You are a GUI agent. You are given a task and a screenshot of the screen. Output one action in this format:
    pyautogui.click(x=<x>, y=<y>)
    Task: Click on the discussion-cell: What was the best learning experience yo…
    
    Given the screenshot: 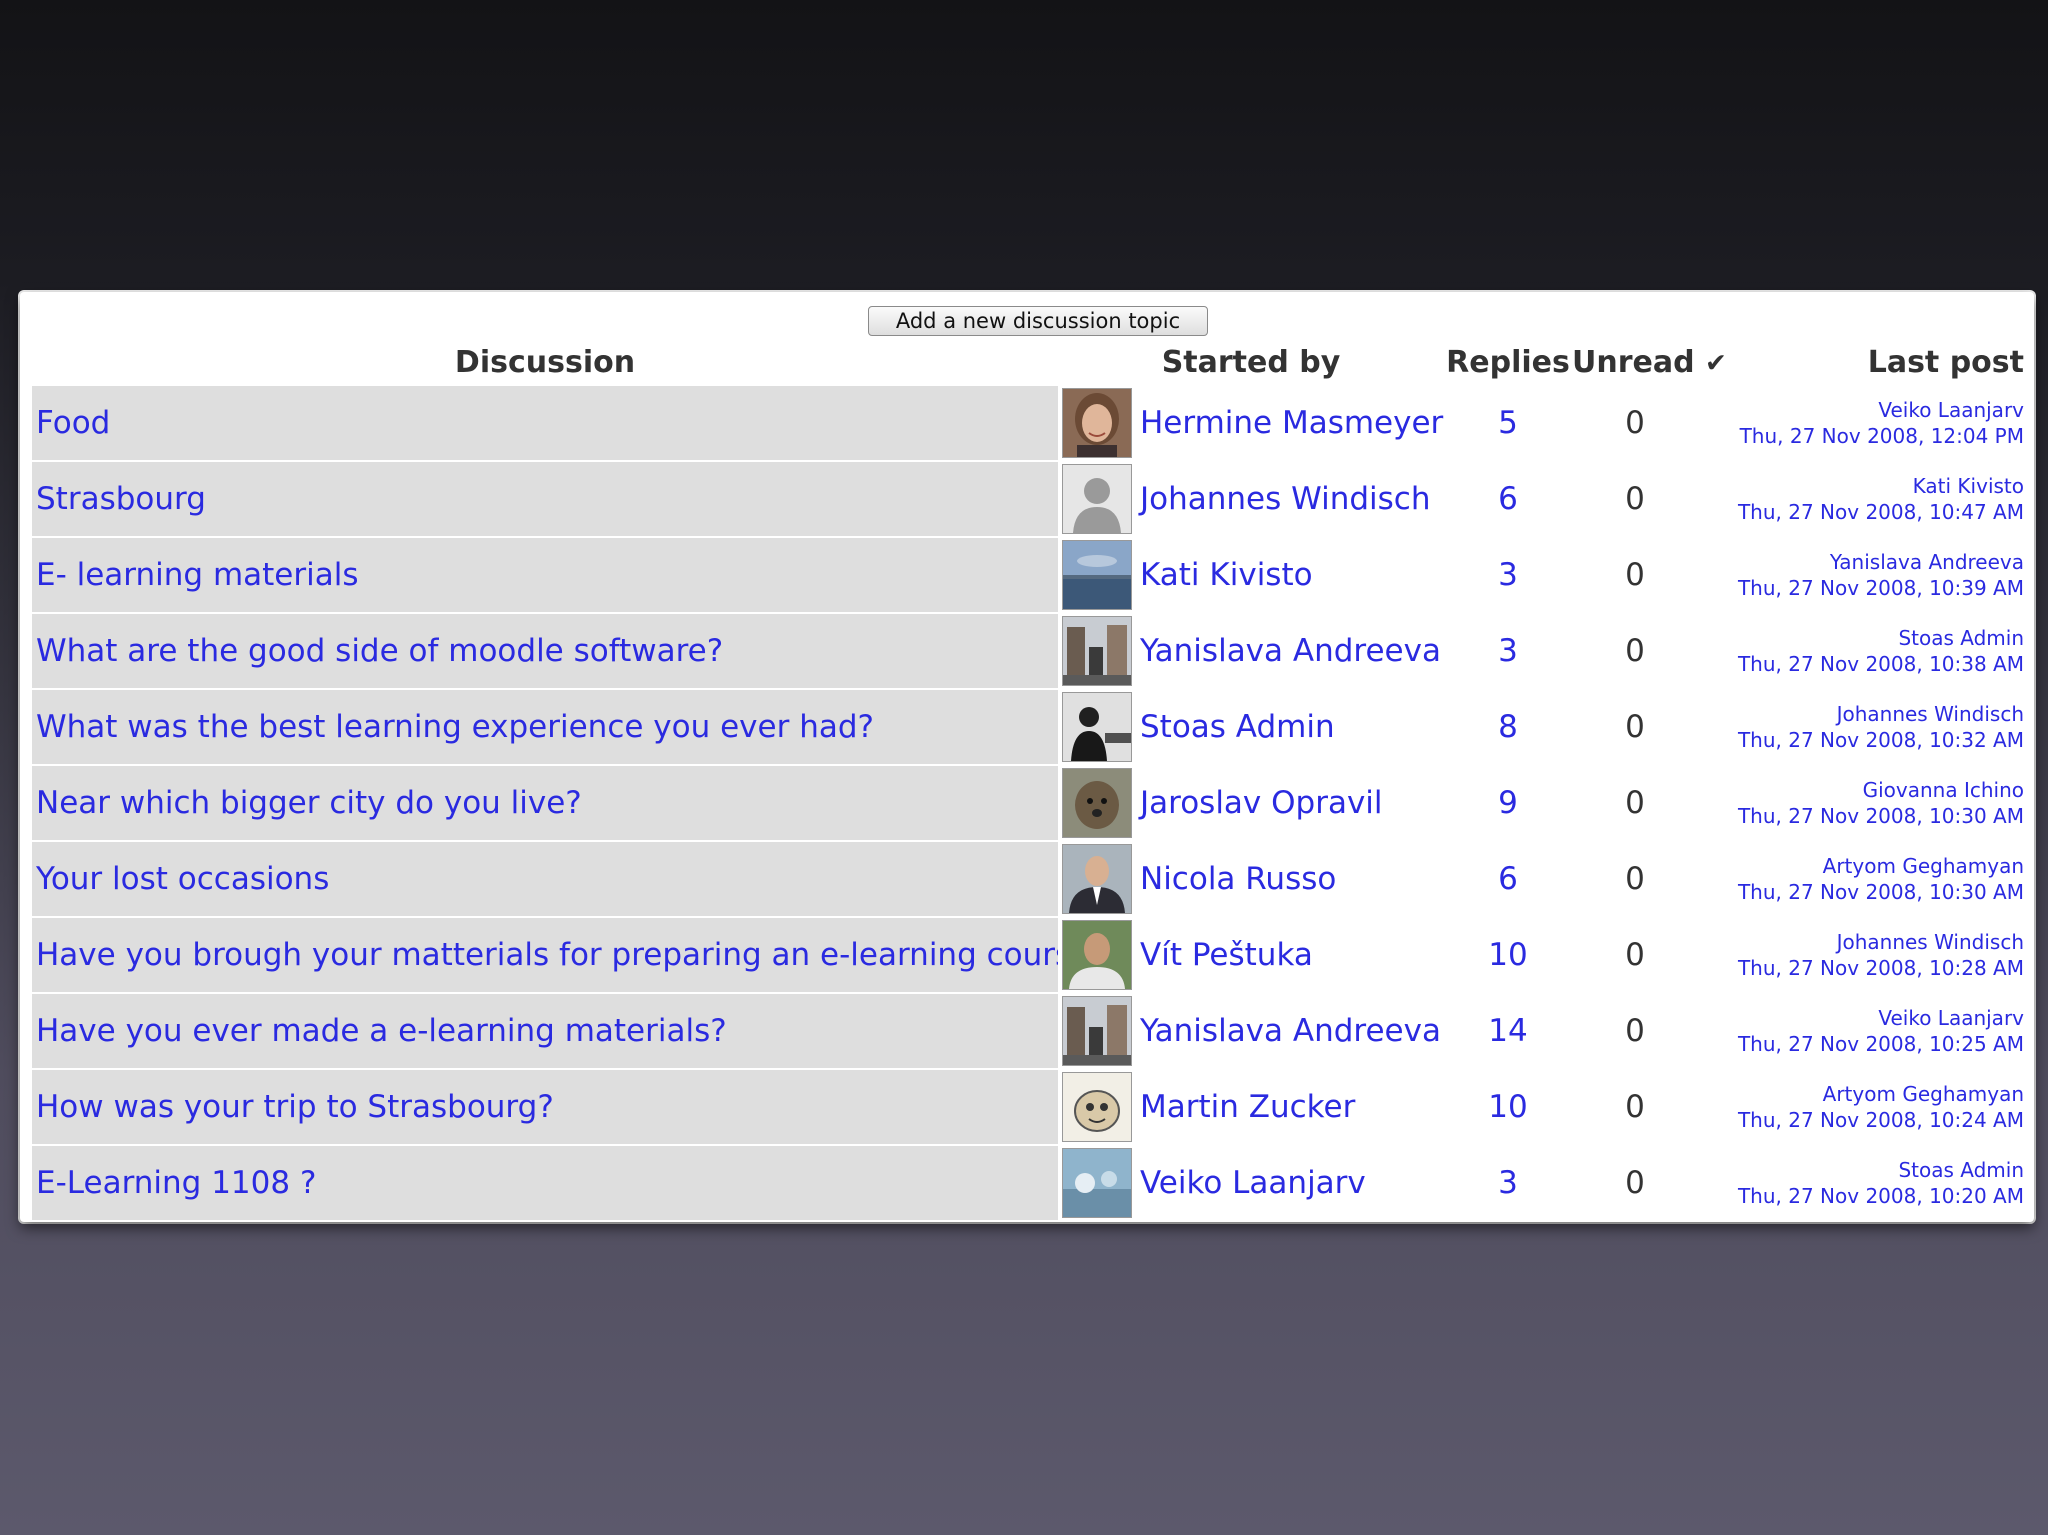 What is the action you would take?
    pyautogui.click(x=545, y=726)
    